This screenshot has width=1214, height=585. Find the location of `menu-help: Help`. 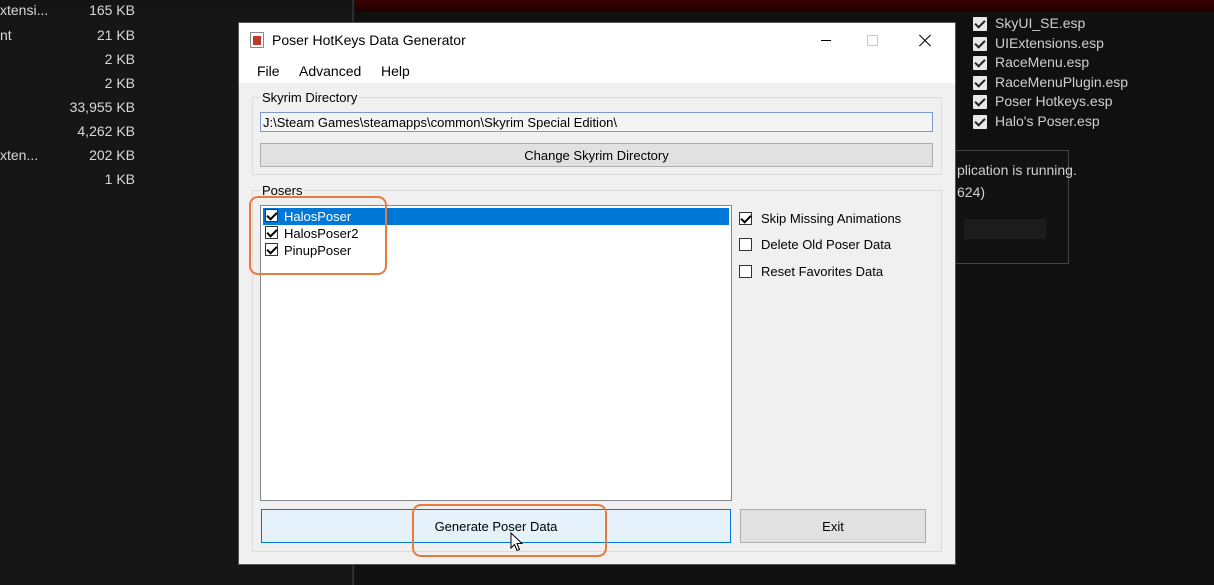

menu-help: Help is located at coordinates (395, 71).